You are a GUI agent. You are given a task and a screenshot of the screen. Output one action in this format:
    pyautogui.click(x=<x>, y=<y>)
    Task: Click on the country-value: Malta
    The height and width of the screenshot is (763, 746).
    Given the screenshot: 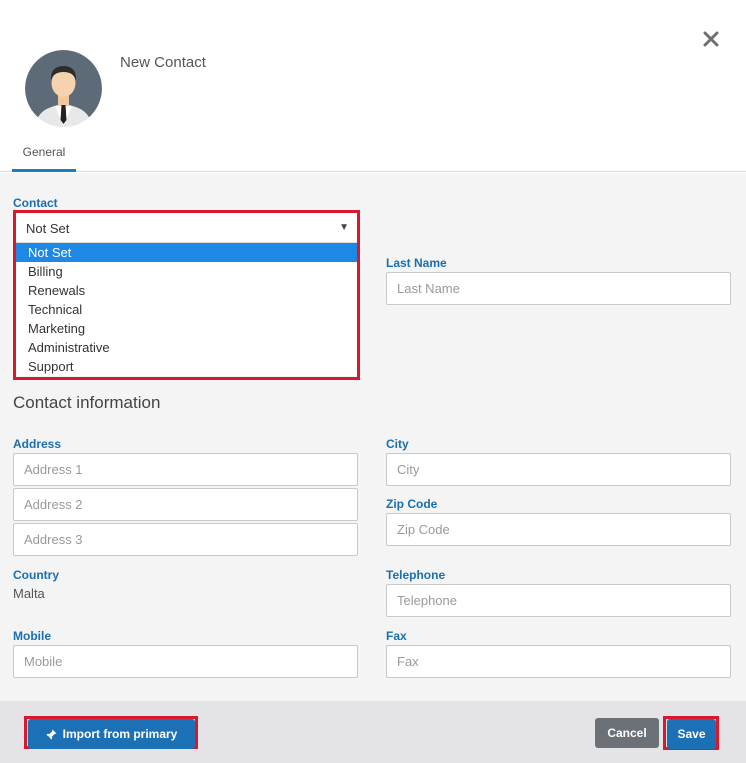 What is the action you would take?
    pyautogui.click(x=29, y=593)
    